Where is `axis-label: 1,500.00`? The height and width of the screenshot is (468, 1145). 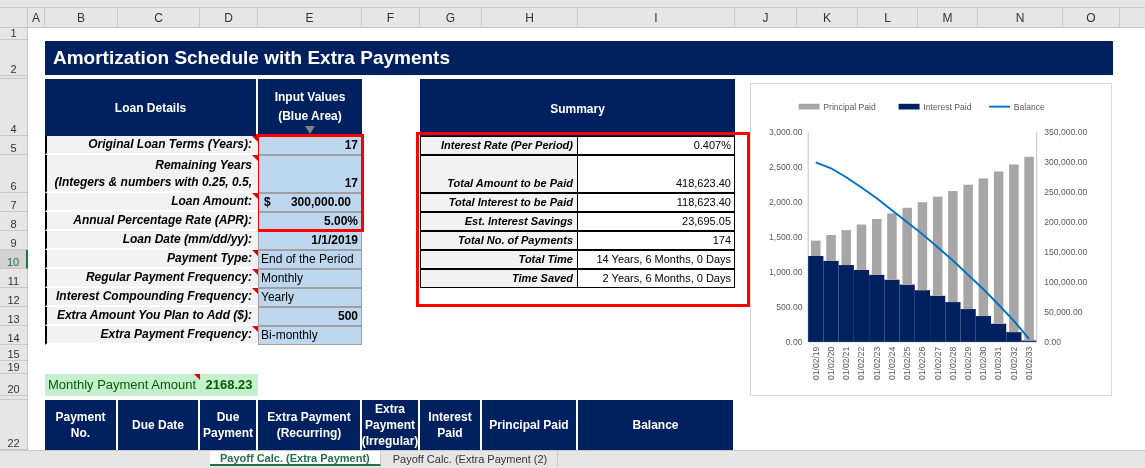
axis-label: 1,500.00 is located at coordinates (786, 237).